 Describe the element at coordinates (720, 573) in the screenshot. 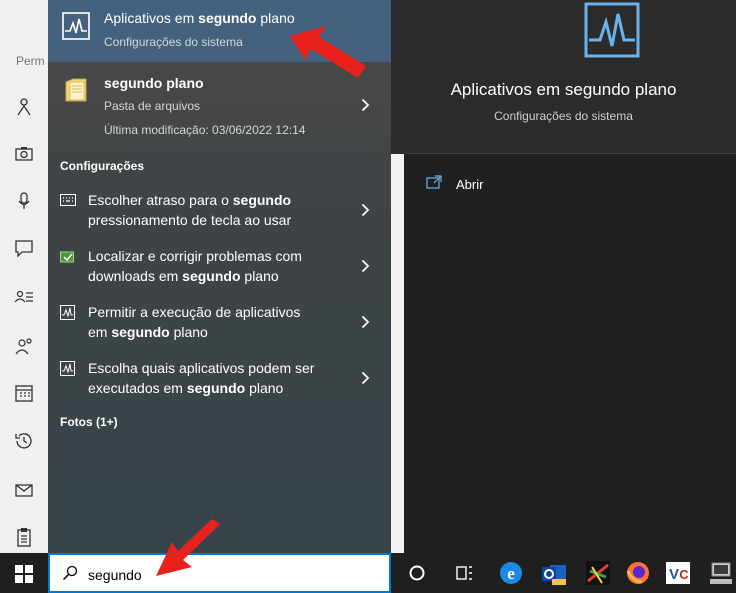

I see `network-computer-icon` at that location.